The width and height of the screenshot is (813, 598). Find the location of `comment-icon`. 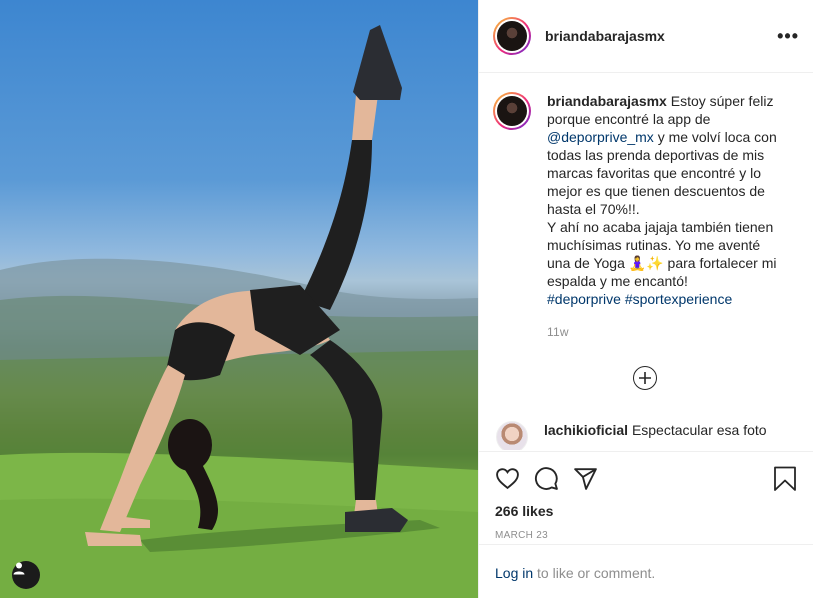

comment-icon is located at coordinates (546, 478).